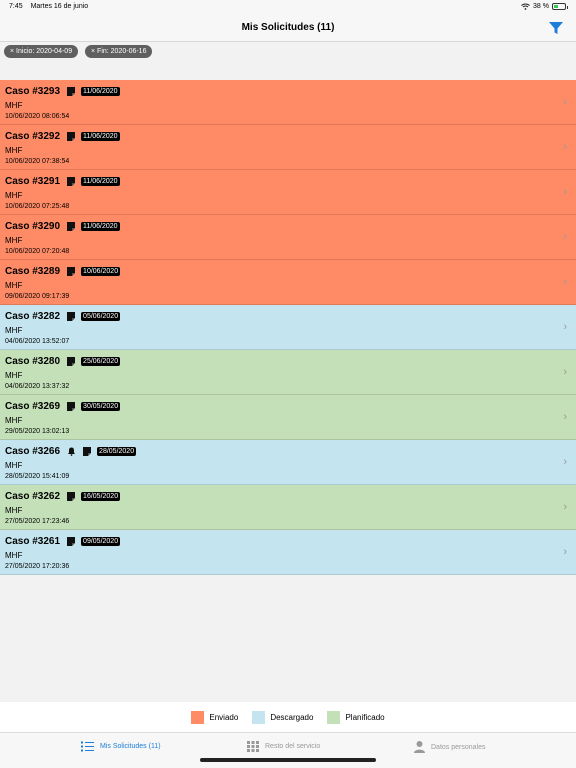  Describe the element at coordinates (101, 361) in the screenshot. I see `date-badge: 25/06/2020` at that location.